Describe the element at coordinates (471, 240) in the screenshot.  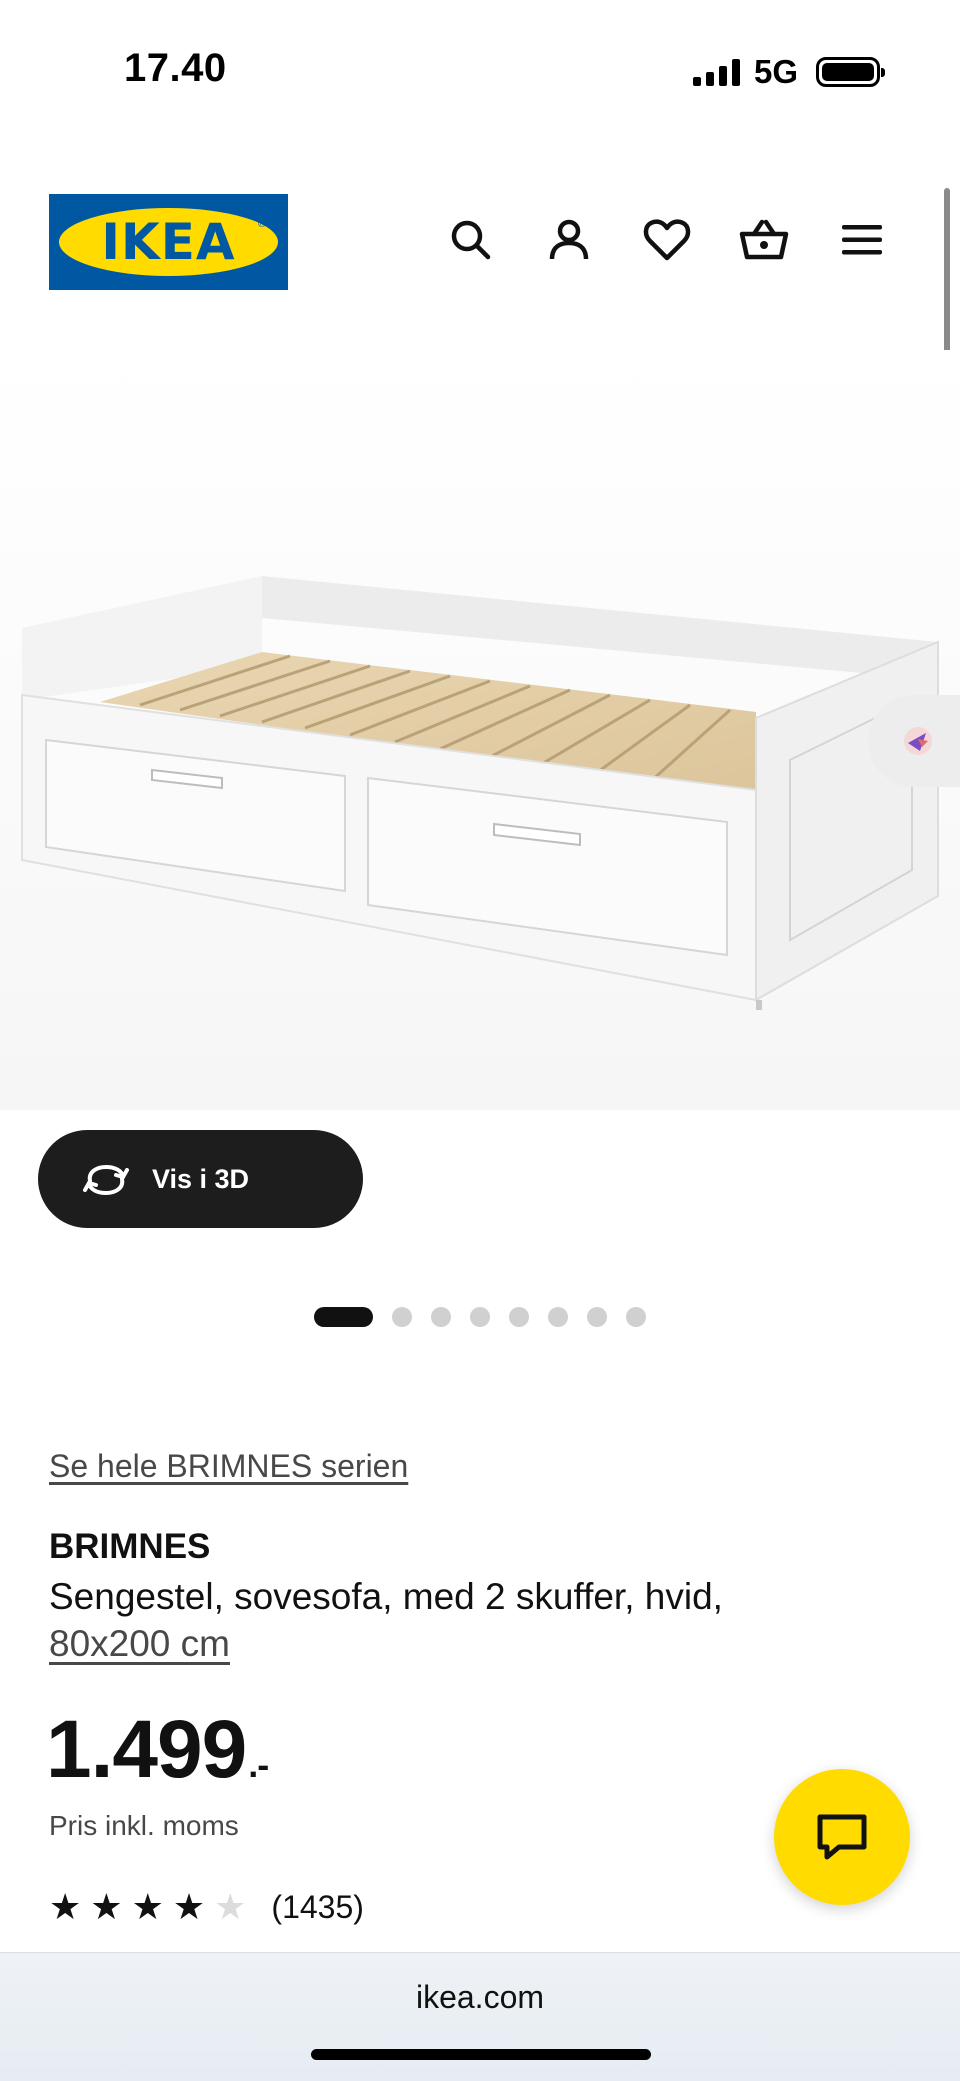
I see `search-icon` at that location.